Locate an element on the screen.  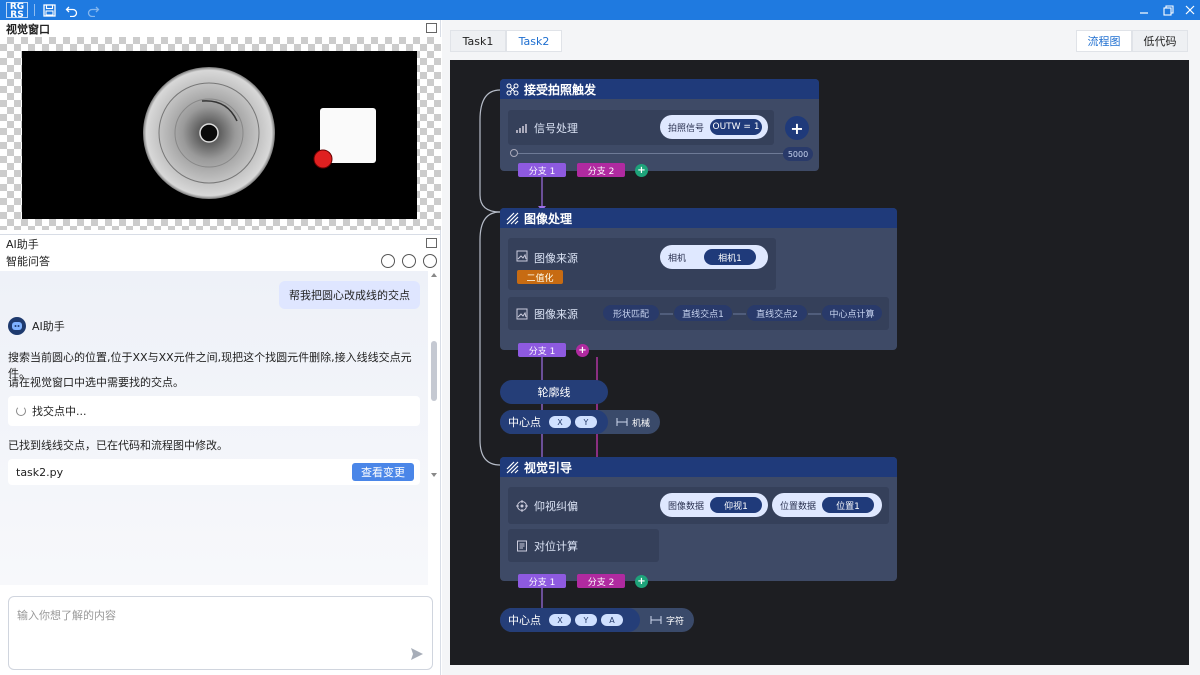
camera-image is located at coordinates (219, 135).